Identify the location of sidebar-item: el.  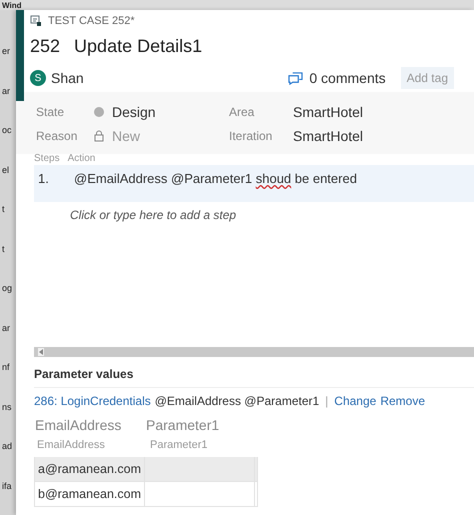
(8, 184).